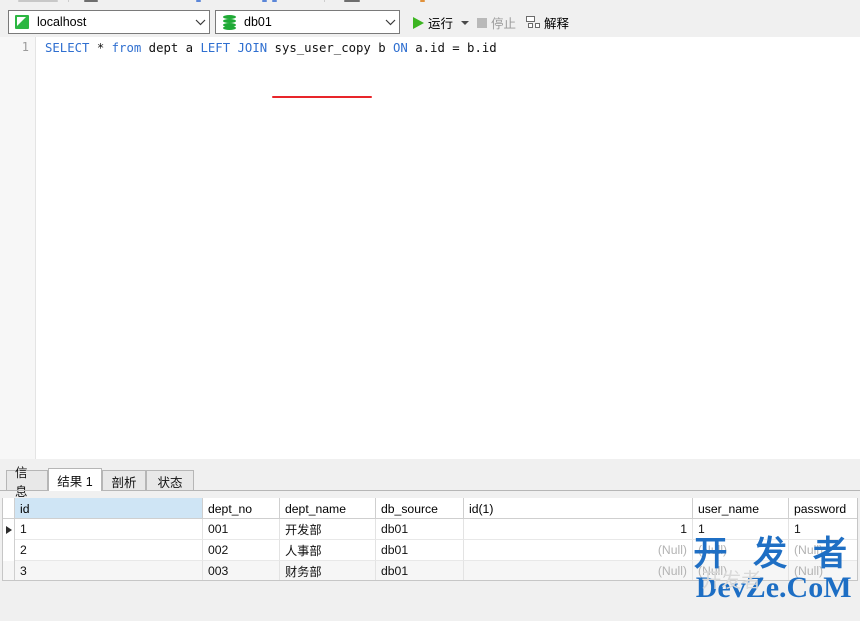 The height and width of the screenshot is (621, 860). What do you see at coordinates (100, 48) in the screenshot?
I see `sql-token: *` at bounding box center [100, 48].